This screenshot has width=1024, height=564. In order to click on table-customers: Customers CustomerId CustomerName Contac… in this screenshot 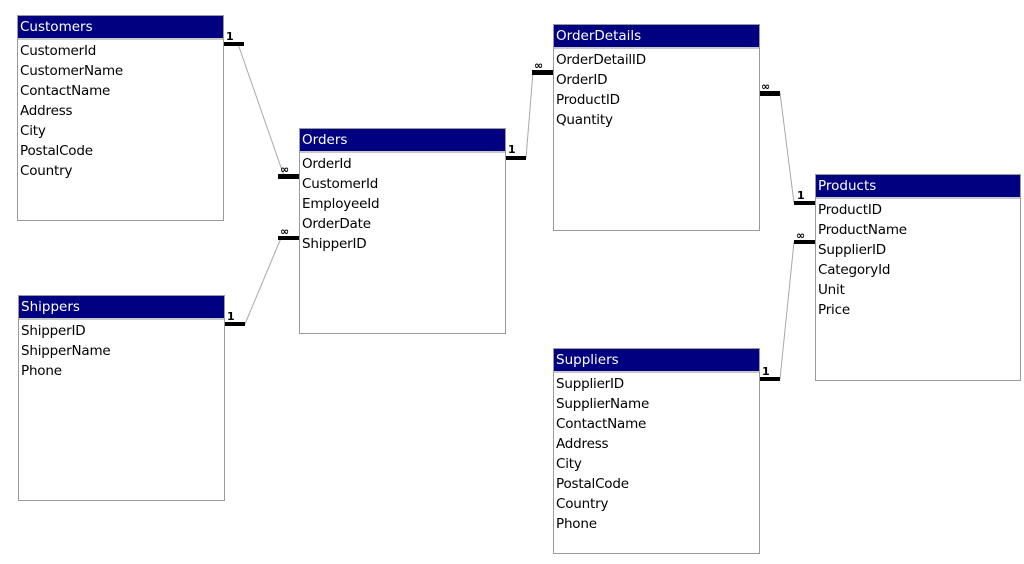, I will do `click(120, 118)`.